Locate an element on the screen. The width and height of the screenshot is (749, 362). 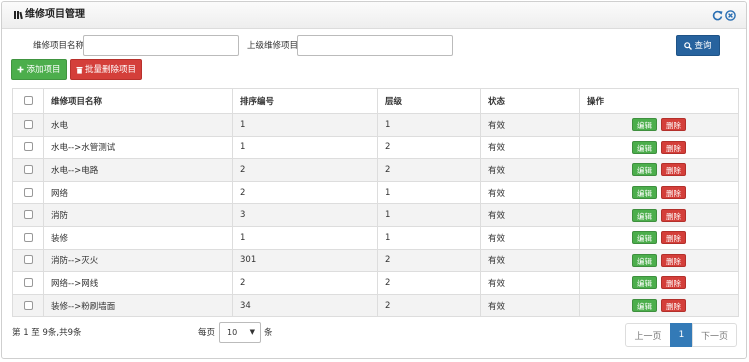
current-page-button: 1 is located at coordinates (681, 335).